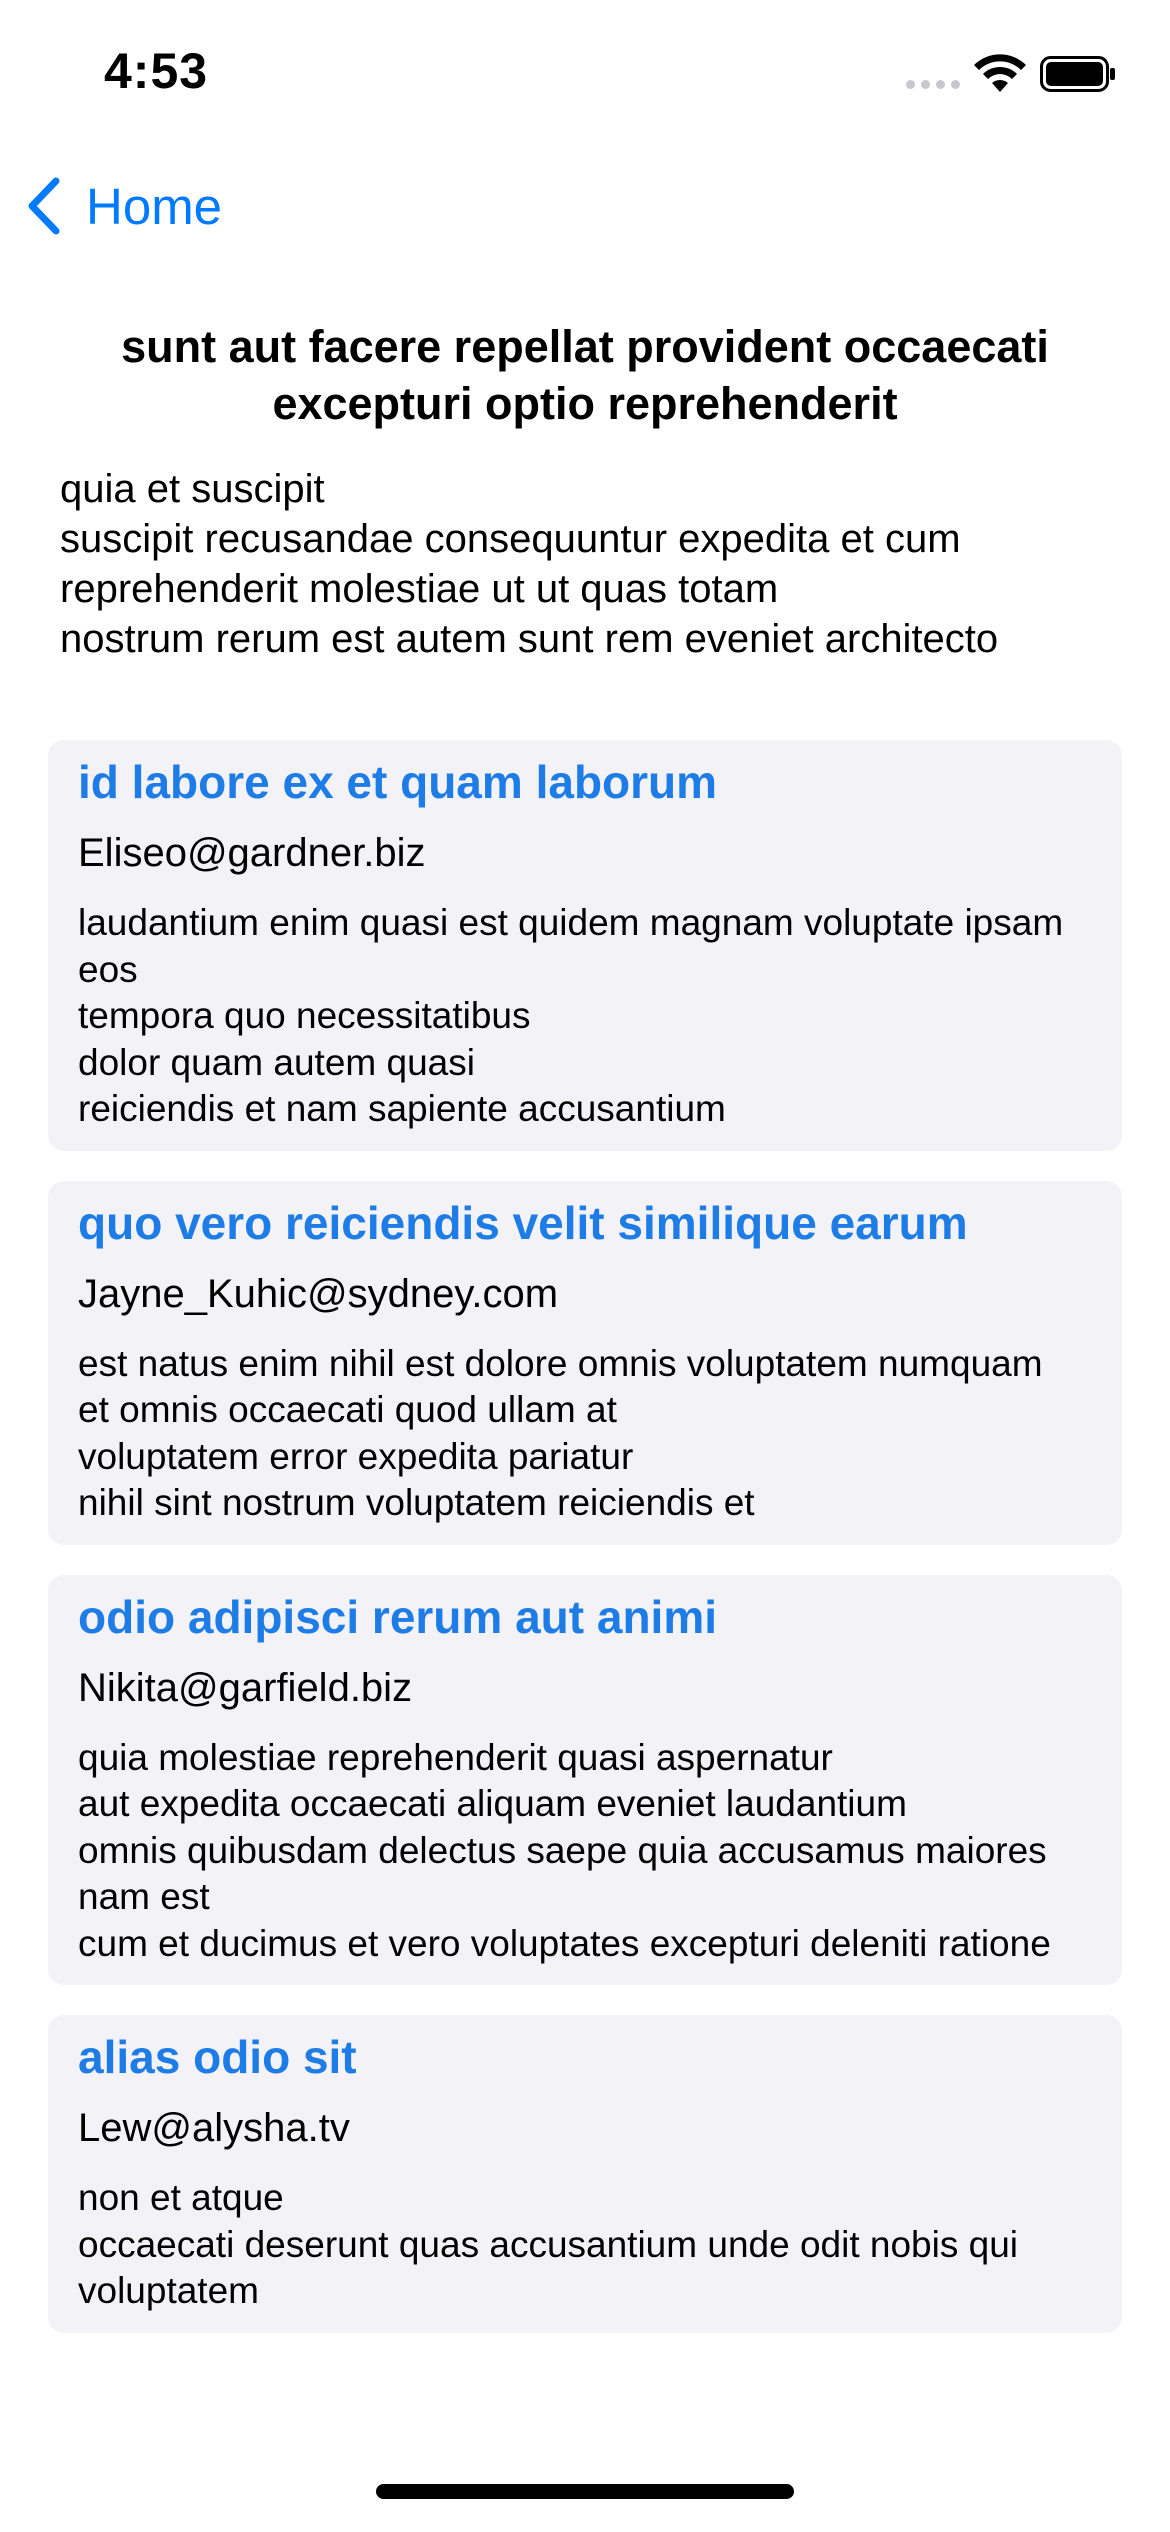 The height and width of the screenshot is (2532, 1170). What do you see at coordinates (1077, 74) in the screenshot?
I see `battery-icon` at bounding box center [1077, 74].